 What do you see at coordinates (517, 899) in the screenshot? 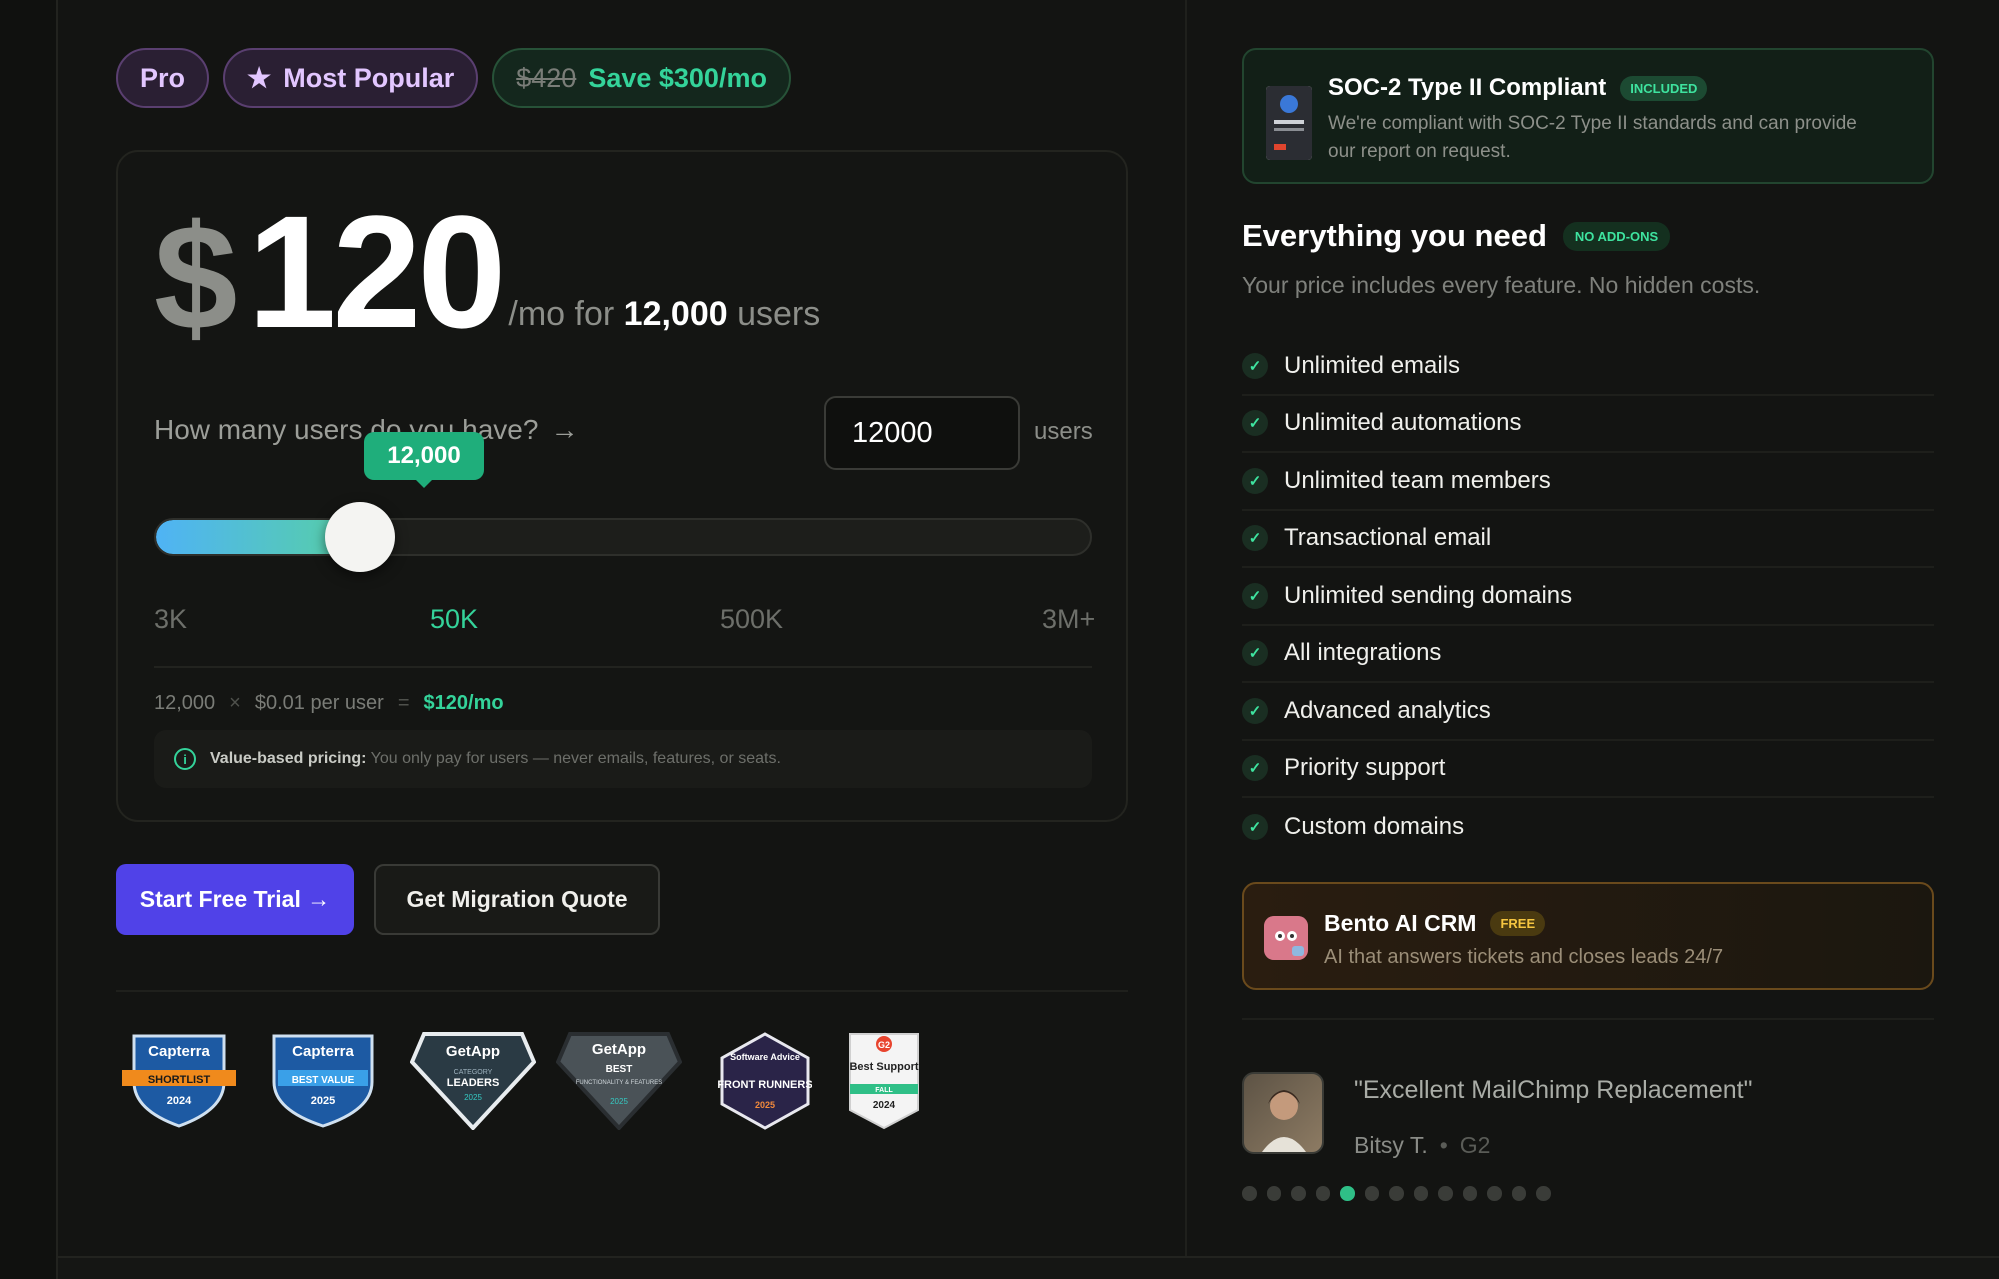
I see `migration-quote-button: Get Migration Quote` at bounding box center [517, 899].